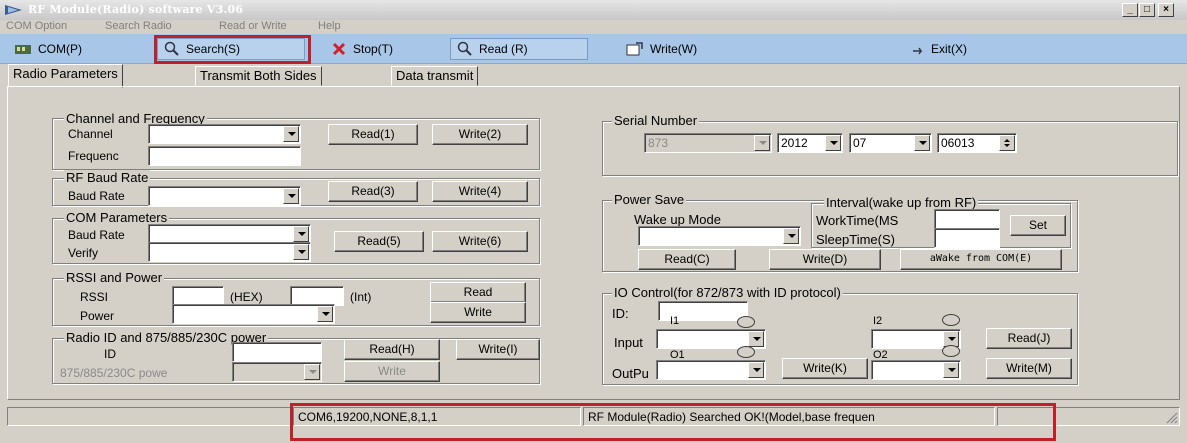  I want to click on o2-indicator, so click(951, 351).